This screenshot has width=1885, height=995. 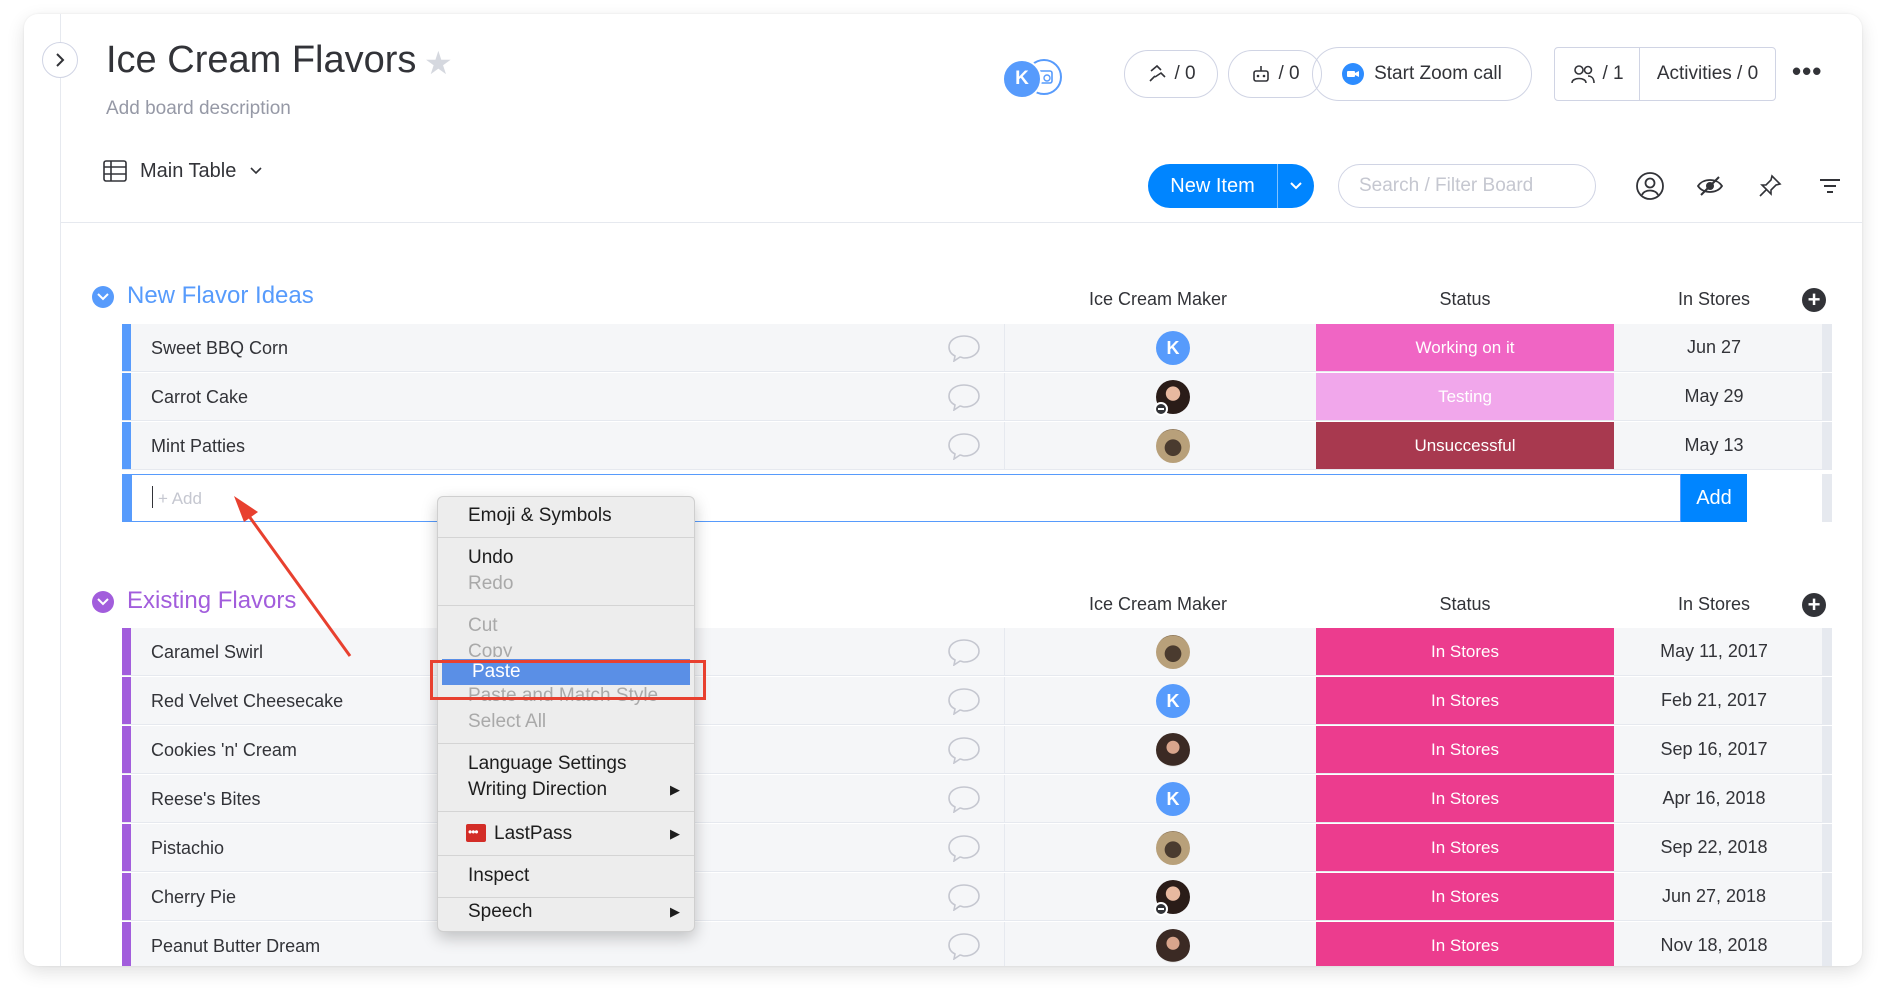 What do you see at coordinates (1714, 896) in the screenshot?
I see `in-stores-date: Jun 27, 2018` at bounding box center [1714, 896].